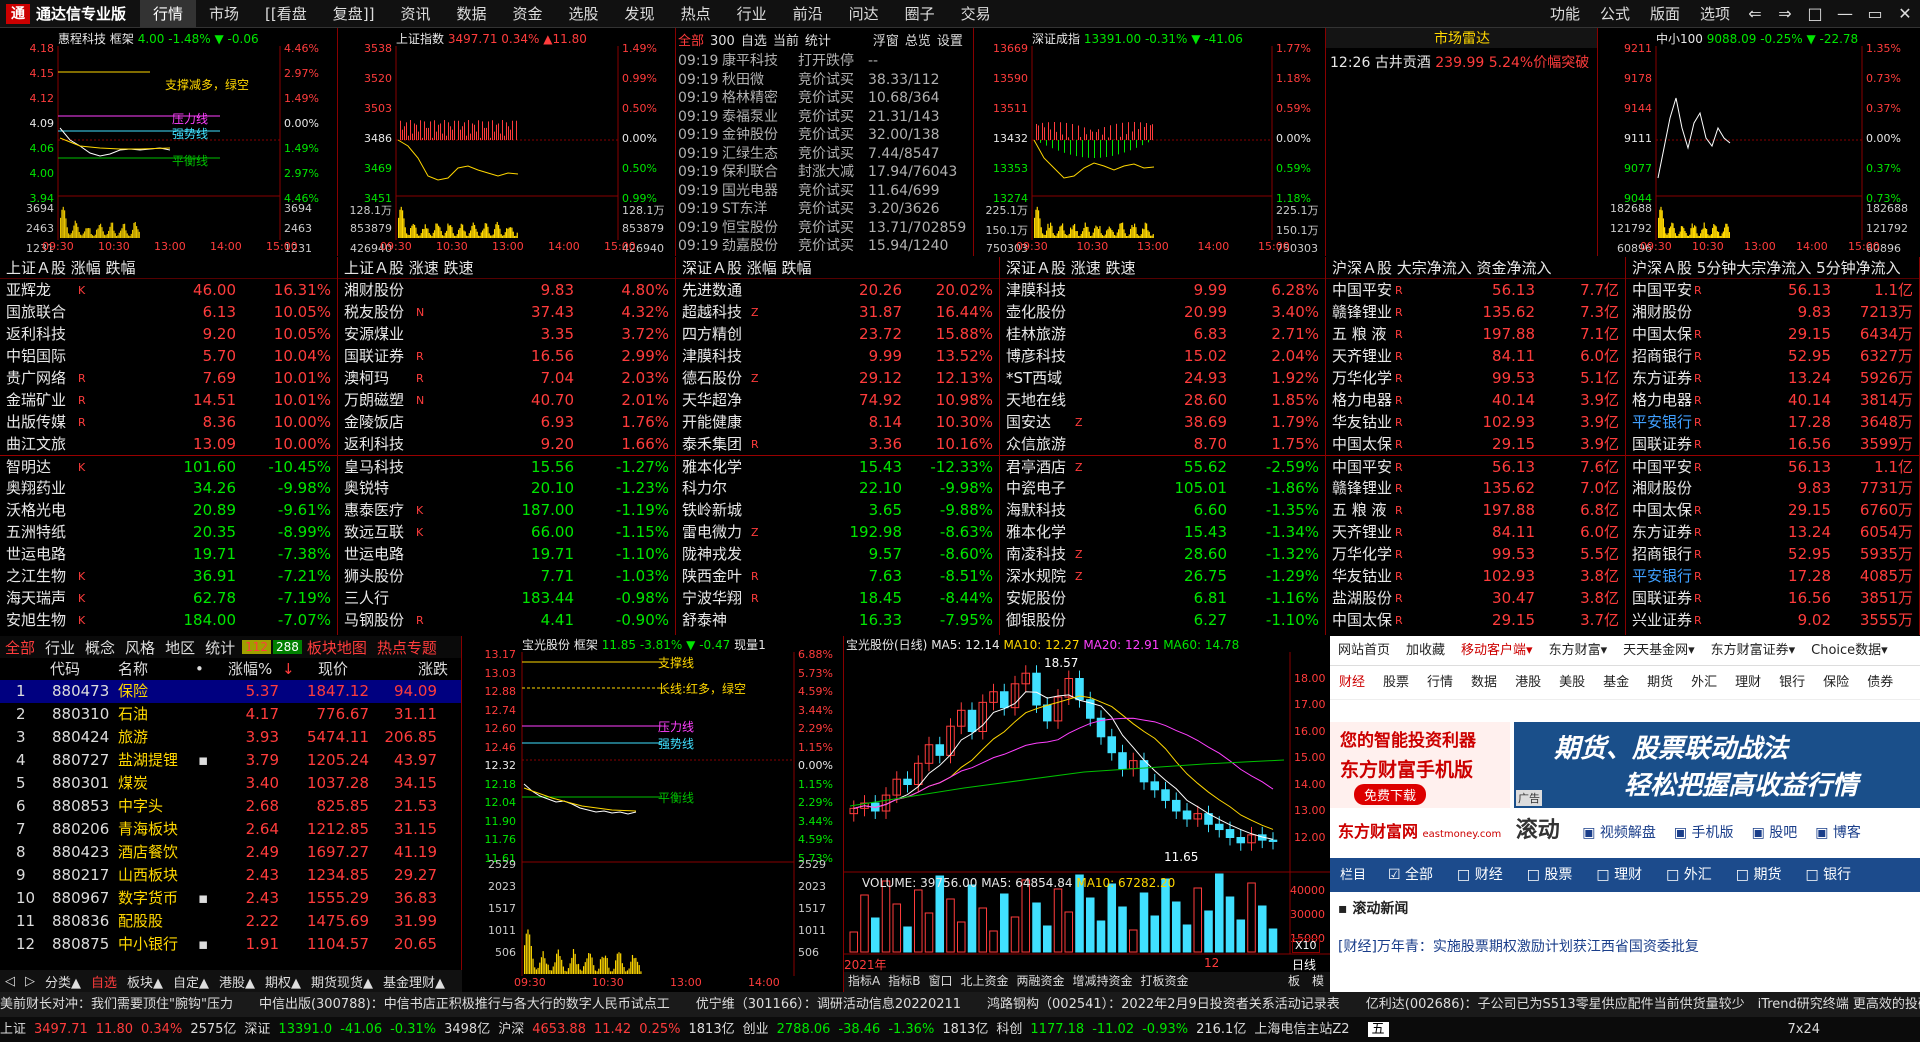 The height and width of the screenshot is (1042, 1920). What do you see at coordinates (168, 620) in the screenshot?
I see `table-row: 安旭生物 K 184.00 -7.07%` at bounding box center [168, 620].